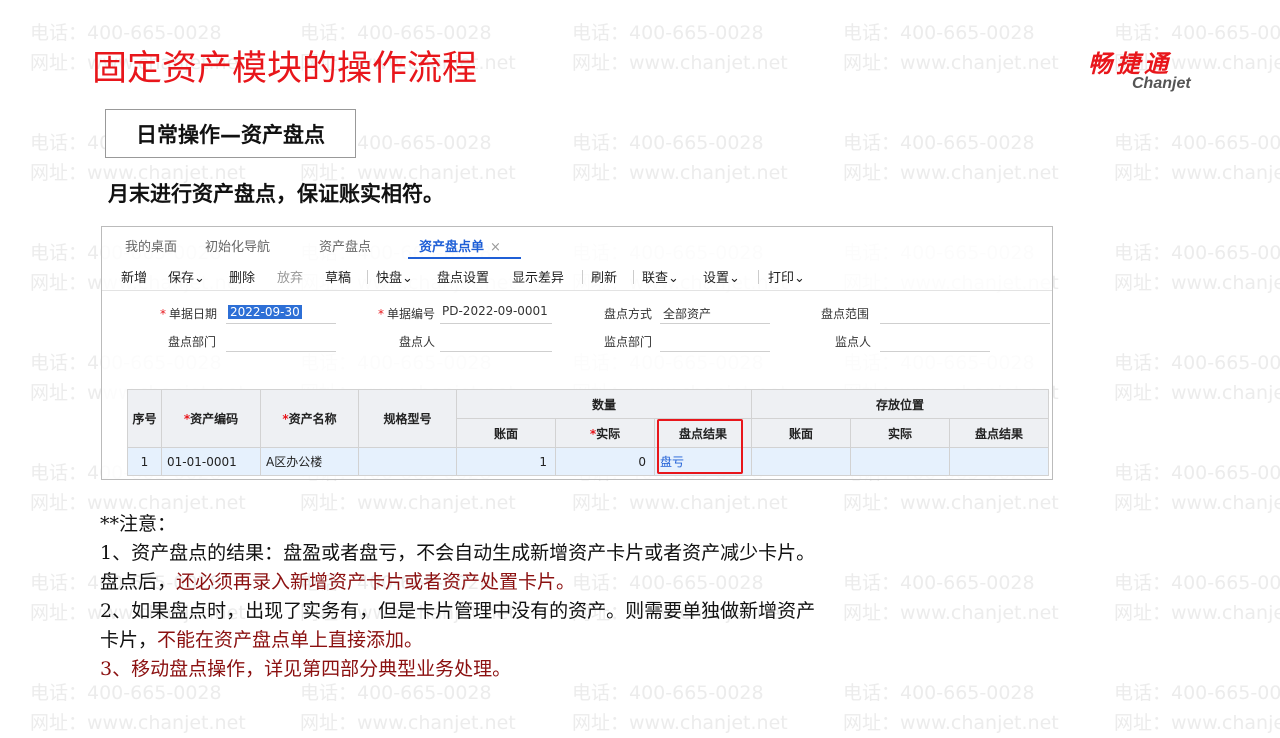 The height and width of the screenshot is (738, 1280). Describe the element at coordinates (211, 418) in the screenshot. I see `col-header-asset-code: *资产编码` at that location.